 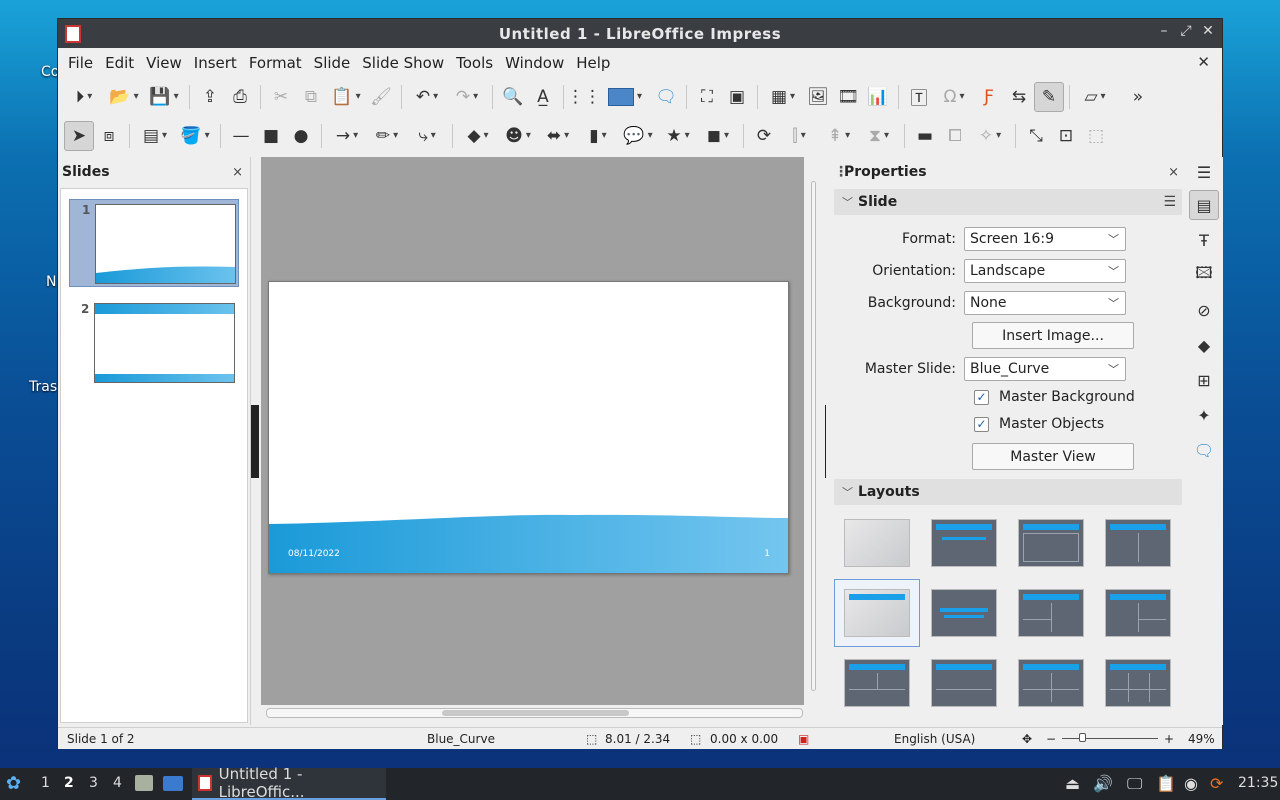 What do you see at coordinates (1036, 136) in the screenshot?
I see `toggle-extrusion-icon: ⤡` at bounding box center [1036, 136].